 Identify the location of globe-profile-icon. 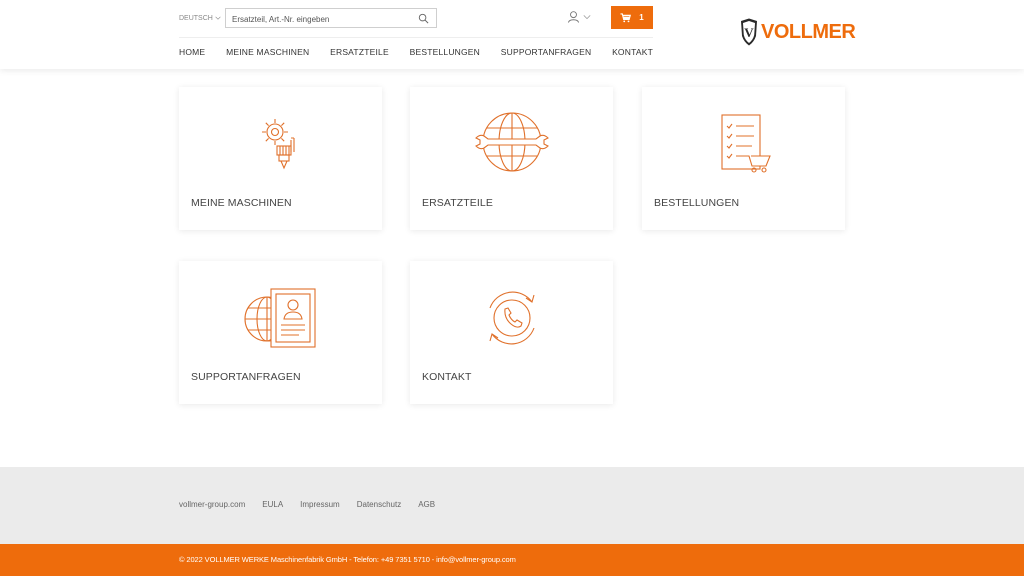
(279, 318).